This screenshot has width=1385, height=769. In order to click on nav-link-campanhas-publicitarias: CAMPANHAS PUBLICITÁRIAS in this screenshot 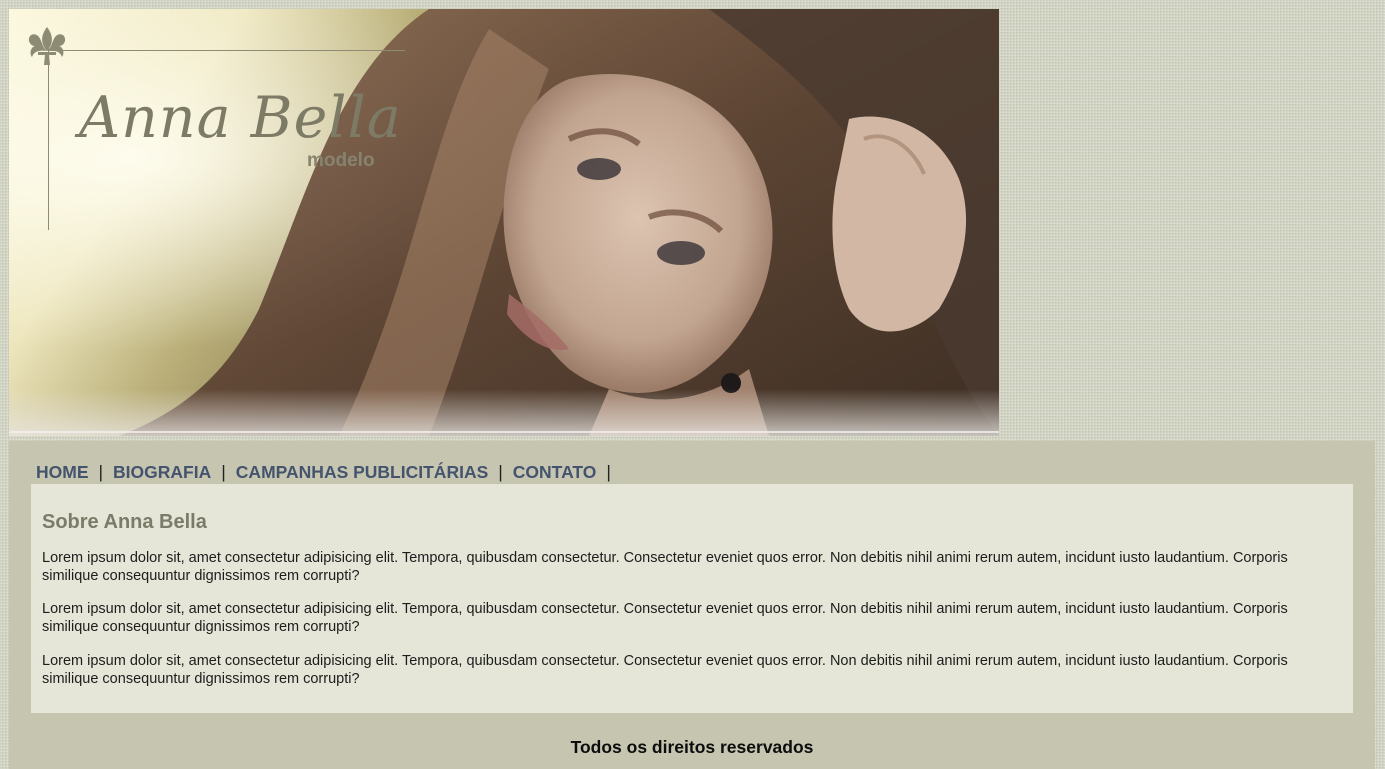, I will do `click(362, 472)`.